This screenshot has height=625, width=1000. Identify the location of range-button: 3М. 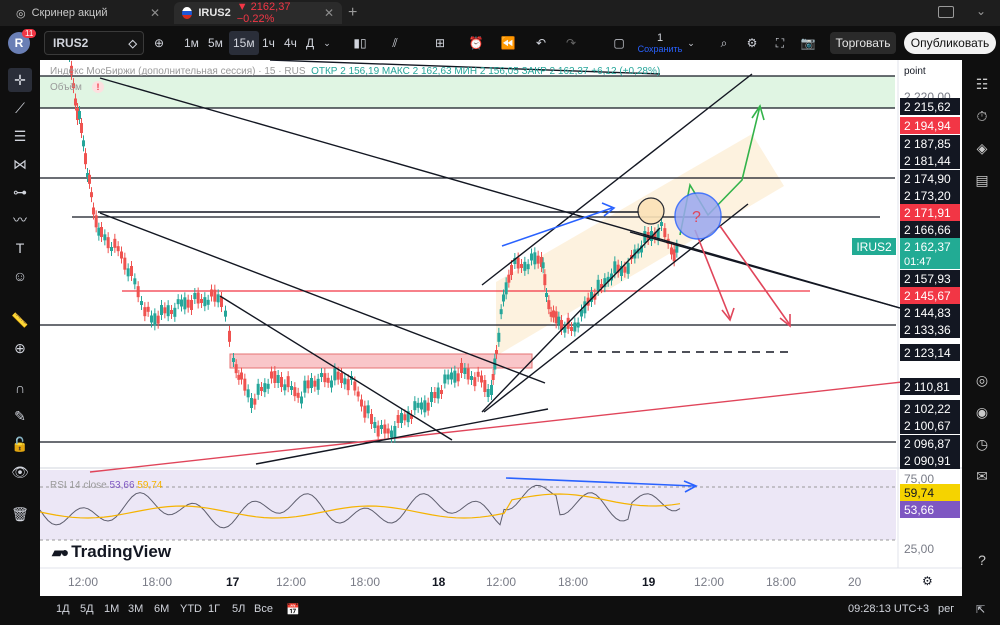
(135, 609).